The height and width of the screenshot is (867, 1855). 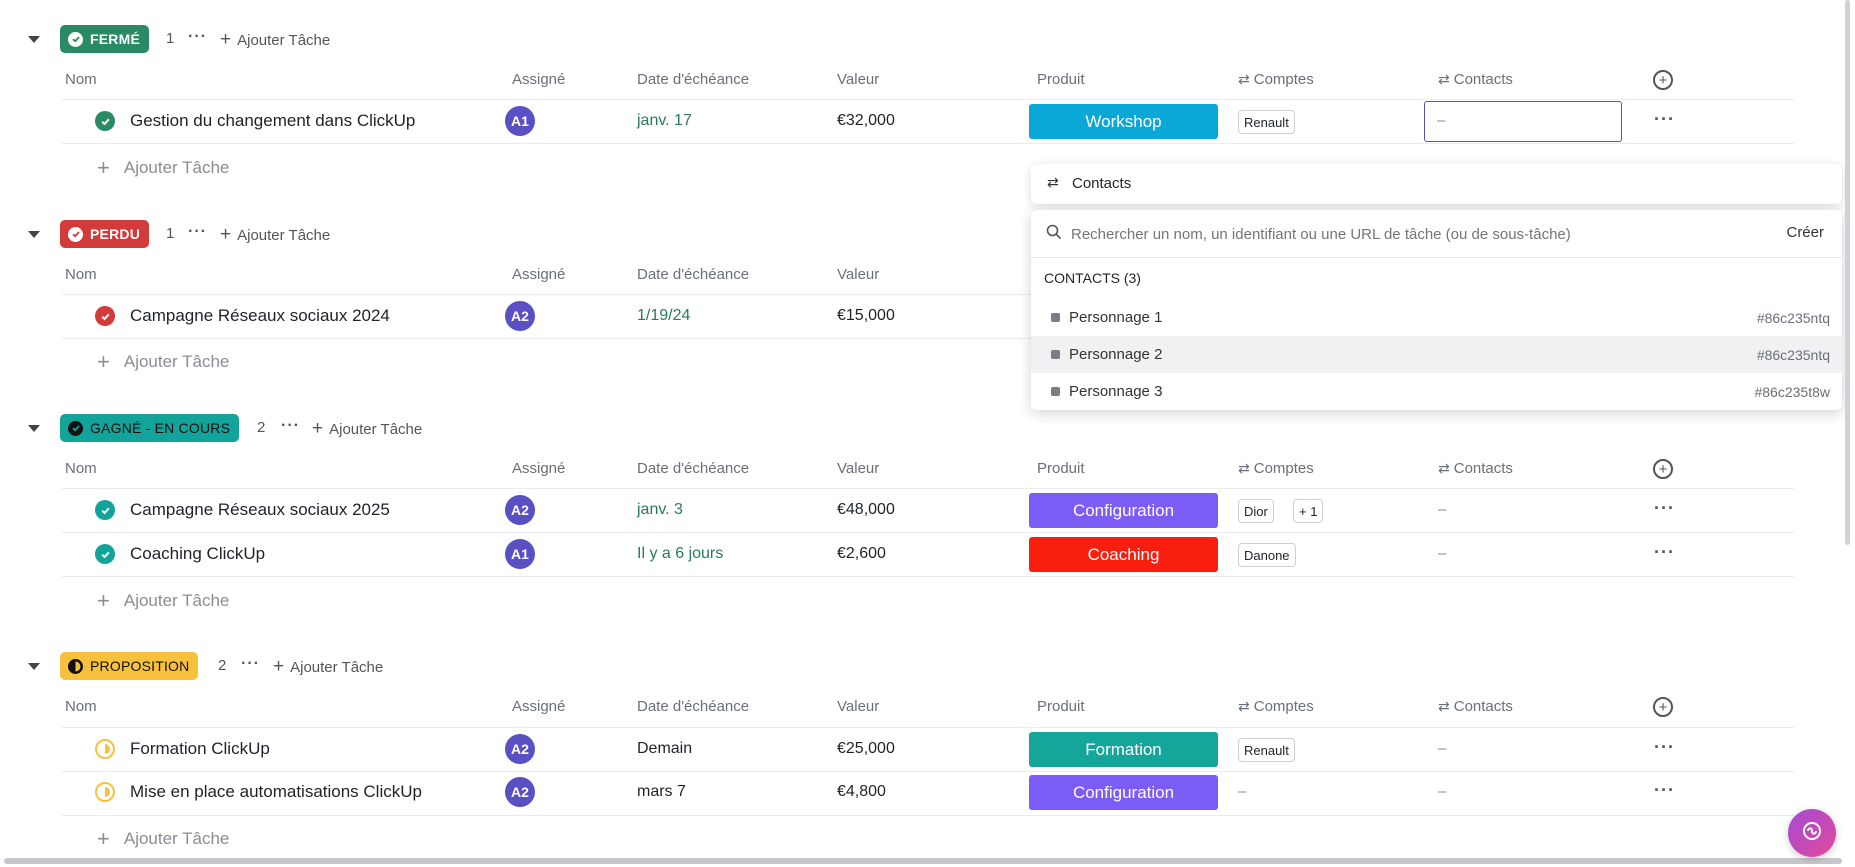 What do you see at coordinates (276, 792) in the screenshot?
I see `task-name: Mise en place automatisations ClickUp` at bounding box center [276, 792].